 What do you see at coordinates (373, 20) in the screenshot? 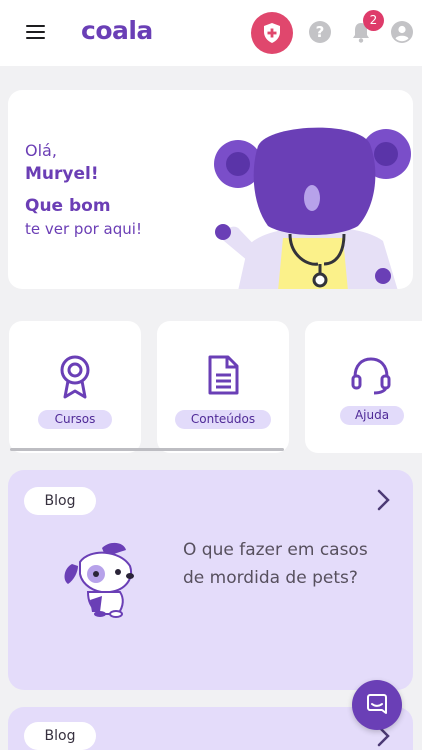
I see `notification-badge: 2` at bounding box center [373, 20].